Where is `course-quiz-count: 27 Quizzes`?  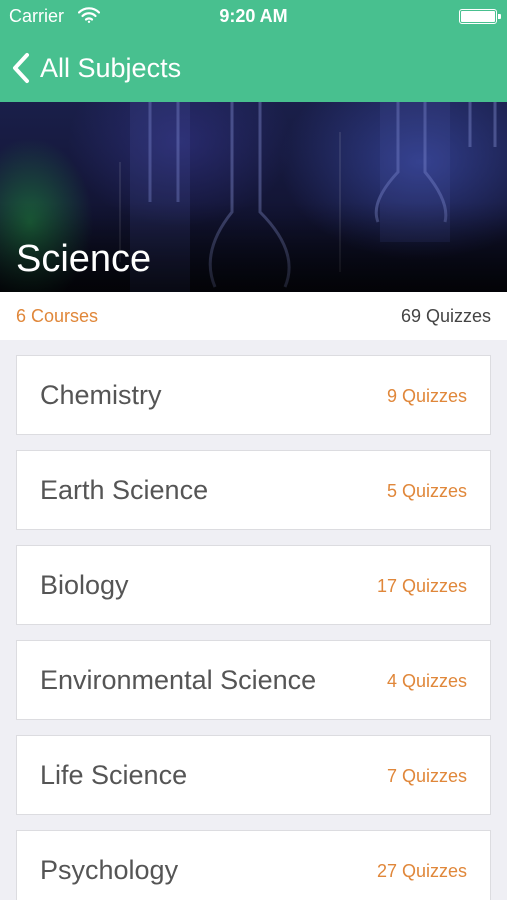
course-quiz-count: 27 Quizzes is located at coordinates (421, 871).